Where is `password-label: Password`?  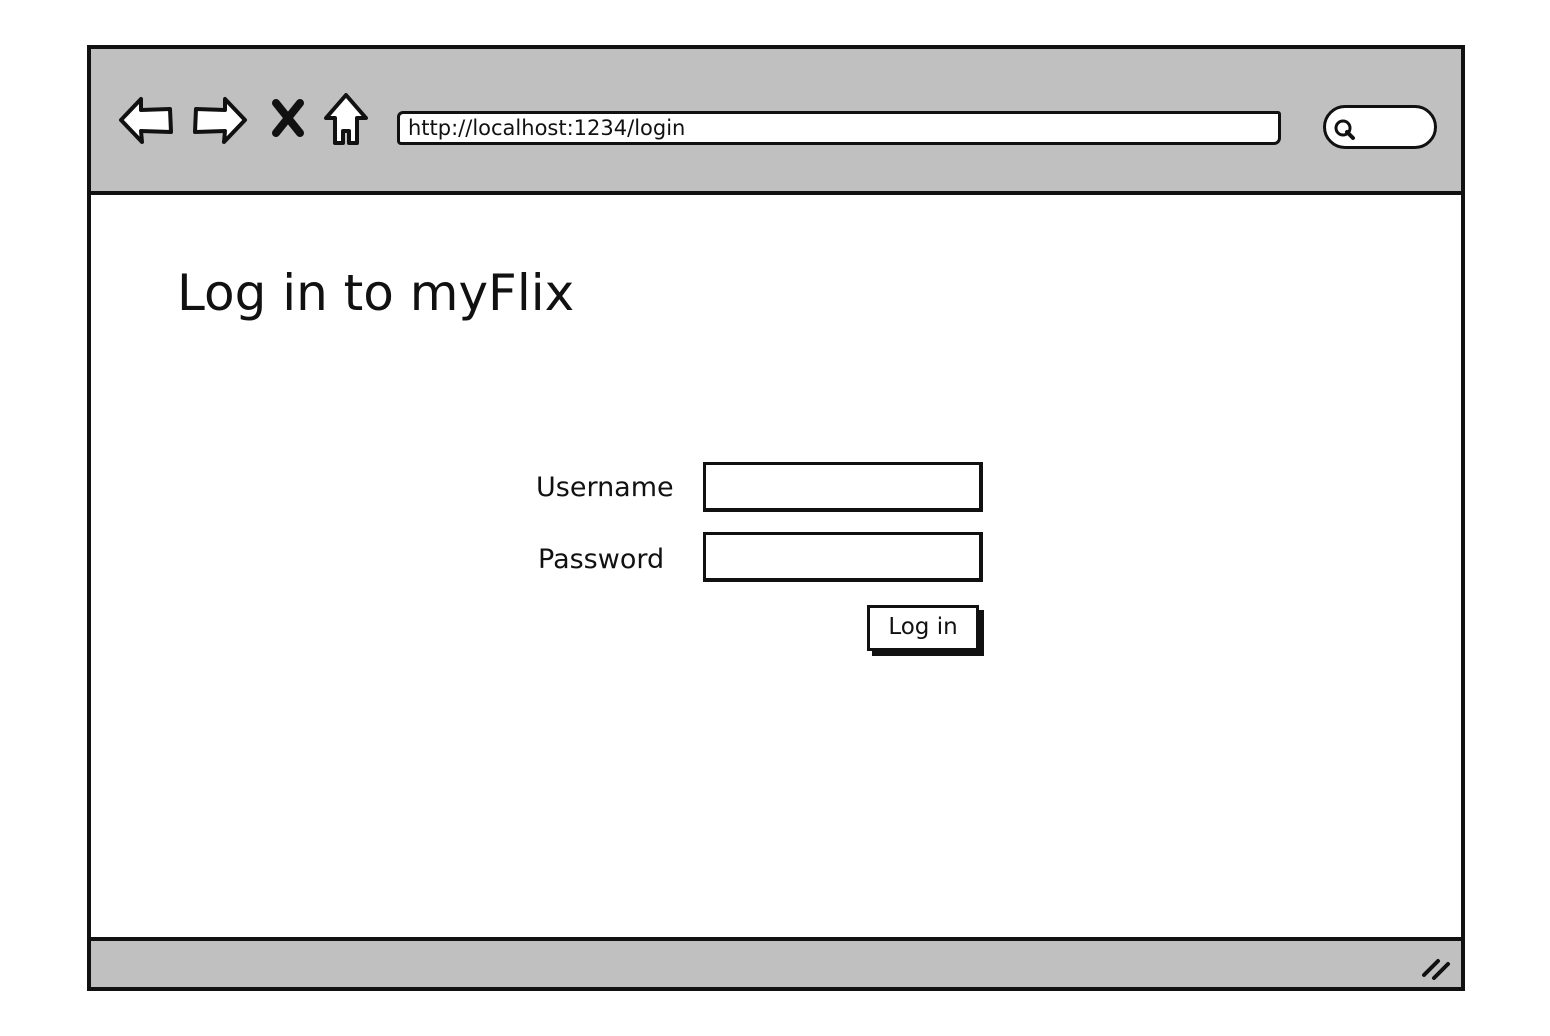
password-label: Password is located at coordinates (601, 559).